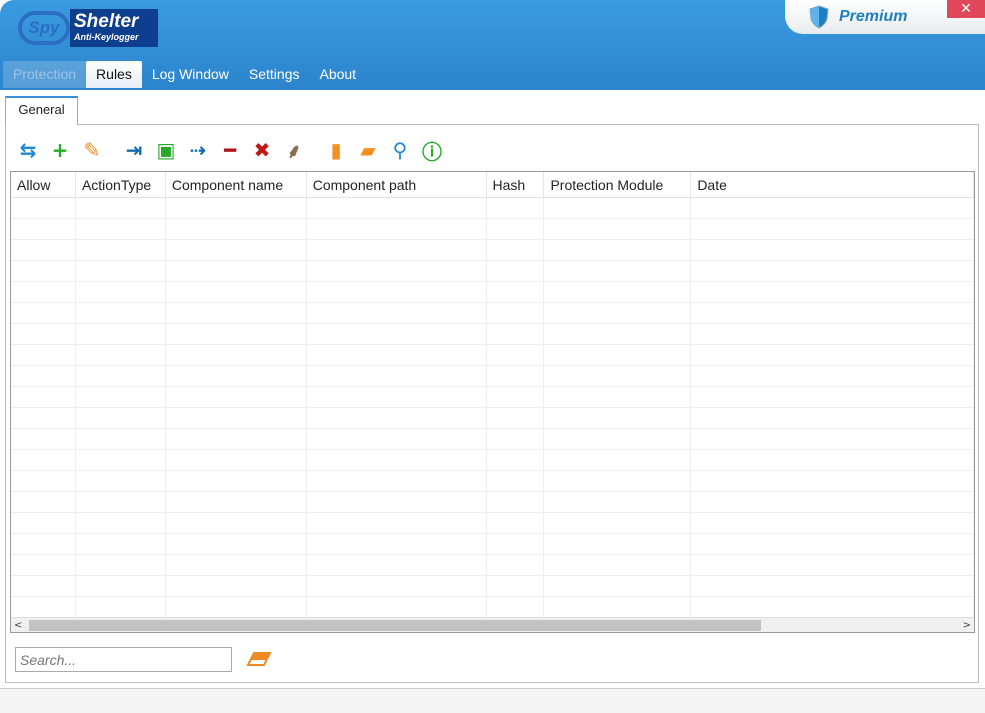 The height and width of the screenshot is (713, 985). I want to click on add-icon: +, so click(60, 150).